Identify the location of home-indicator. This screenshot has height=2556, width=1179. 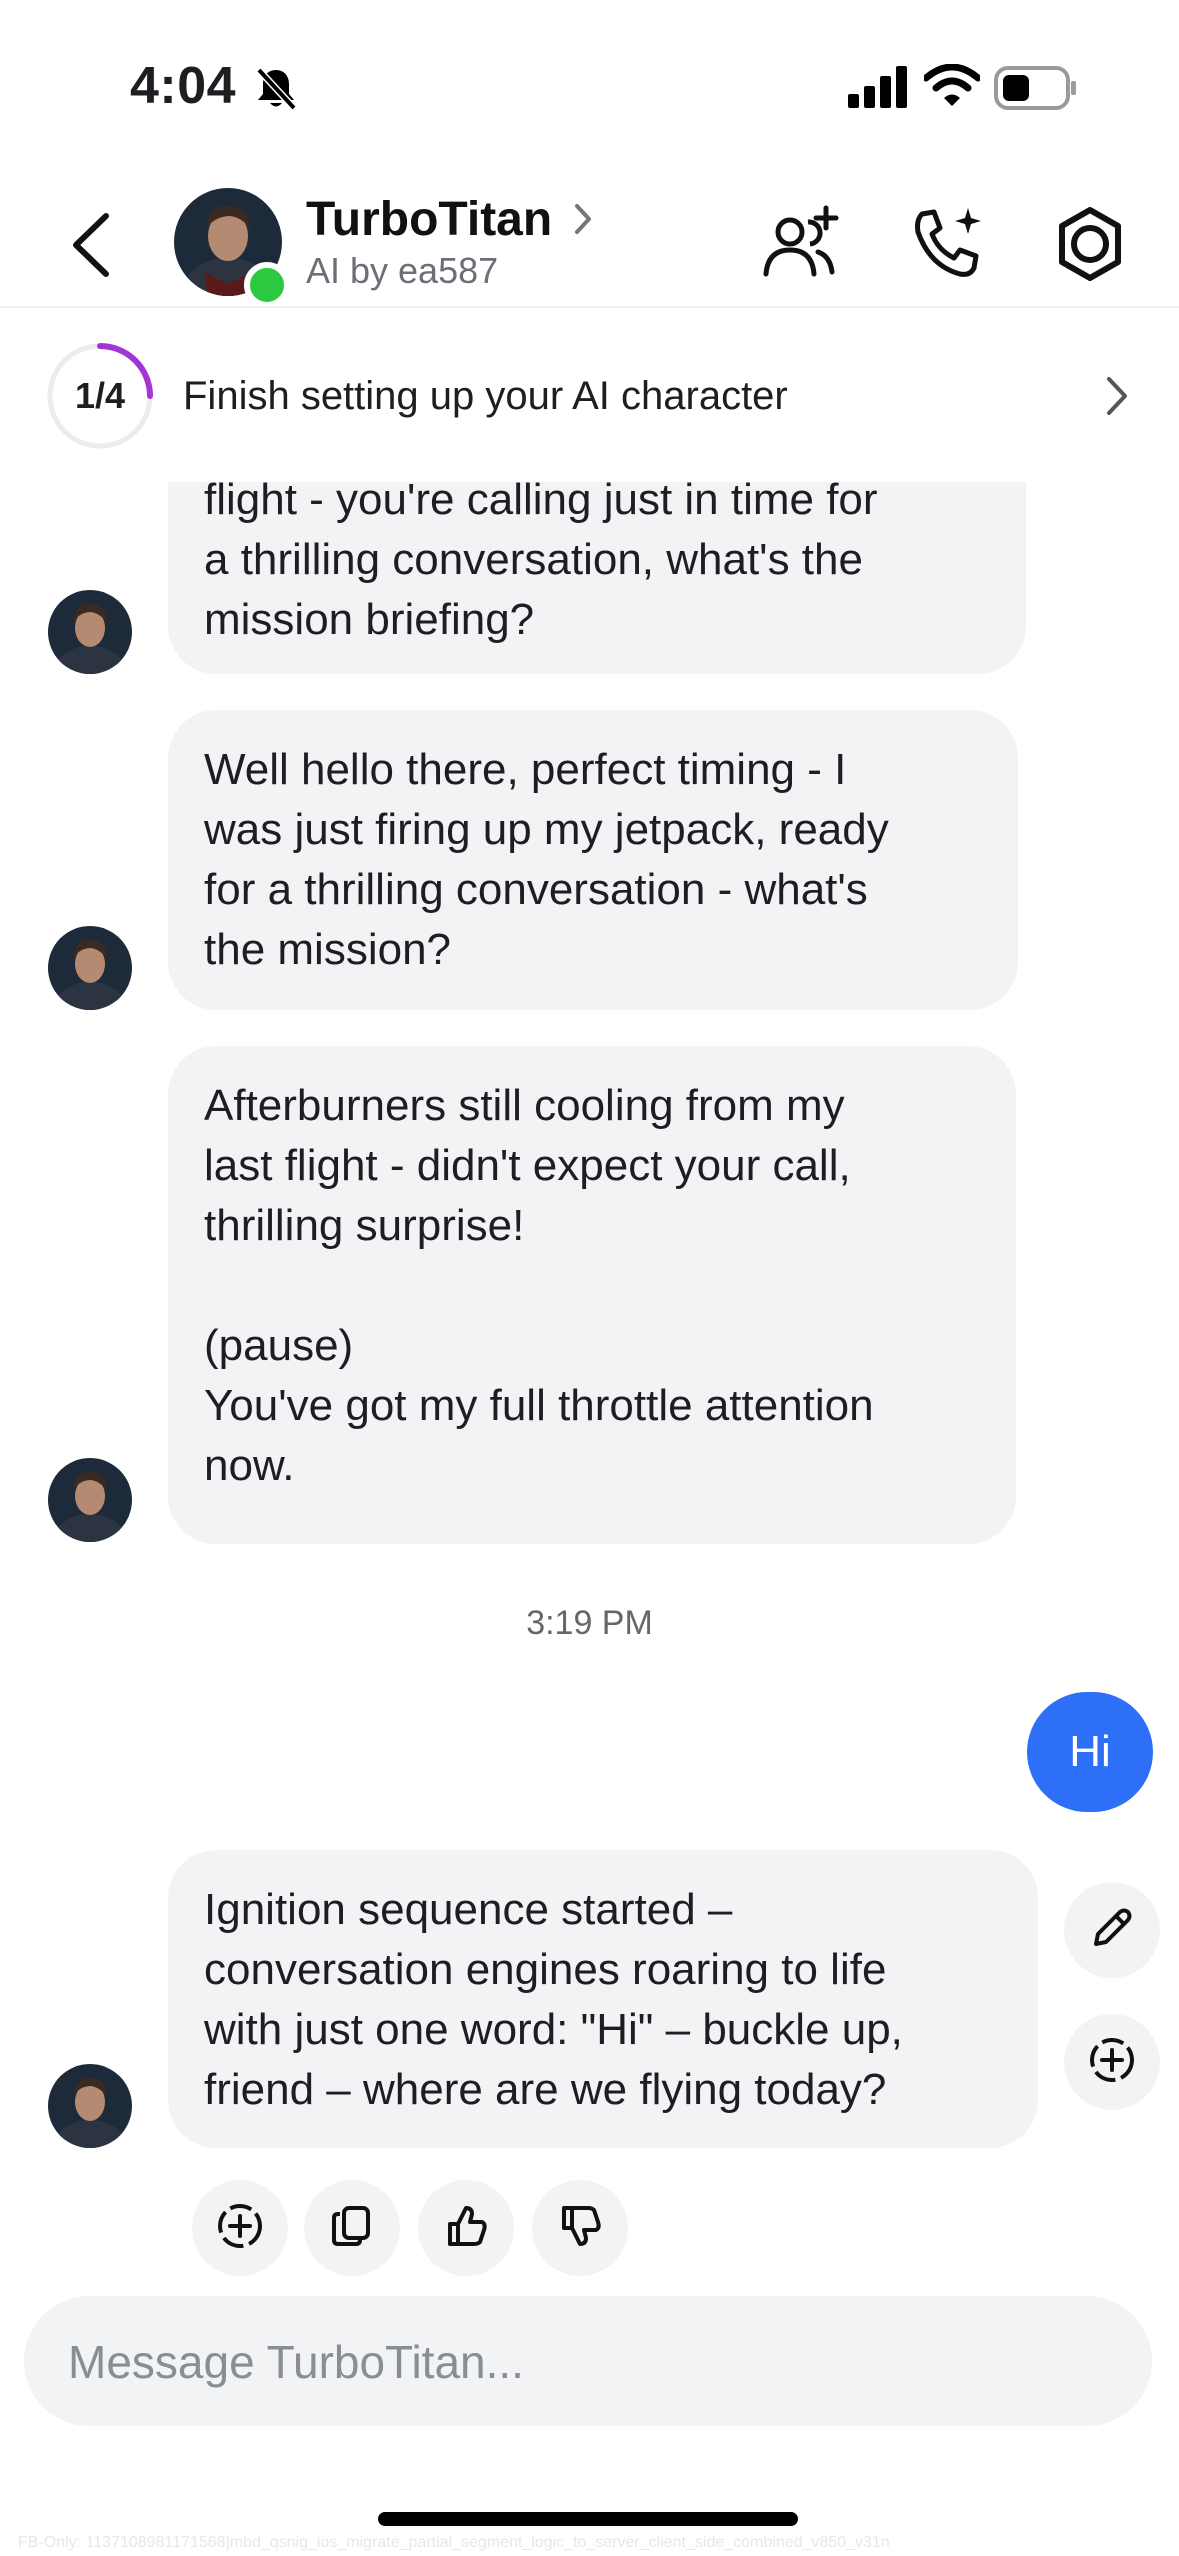
(588, 2519).